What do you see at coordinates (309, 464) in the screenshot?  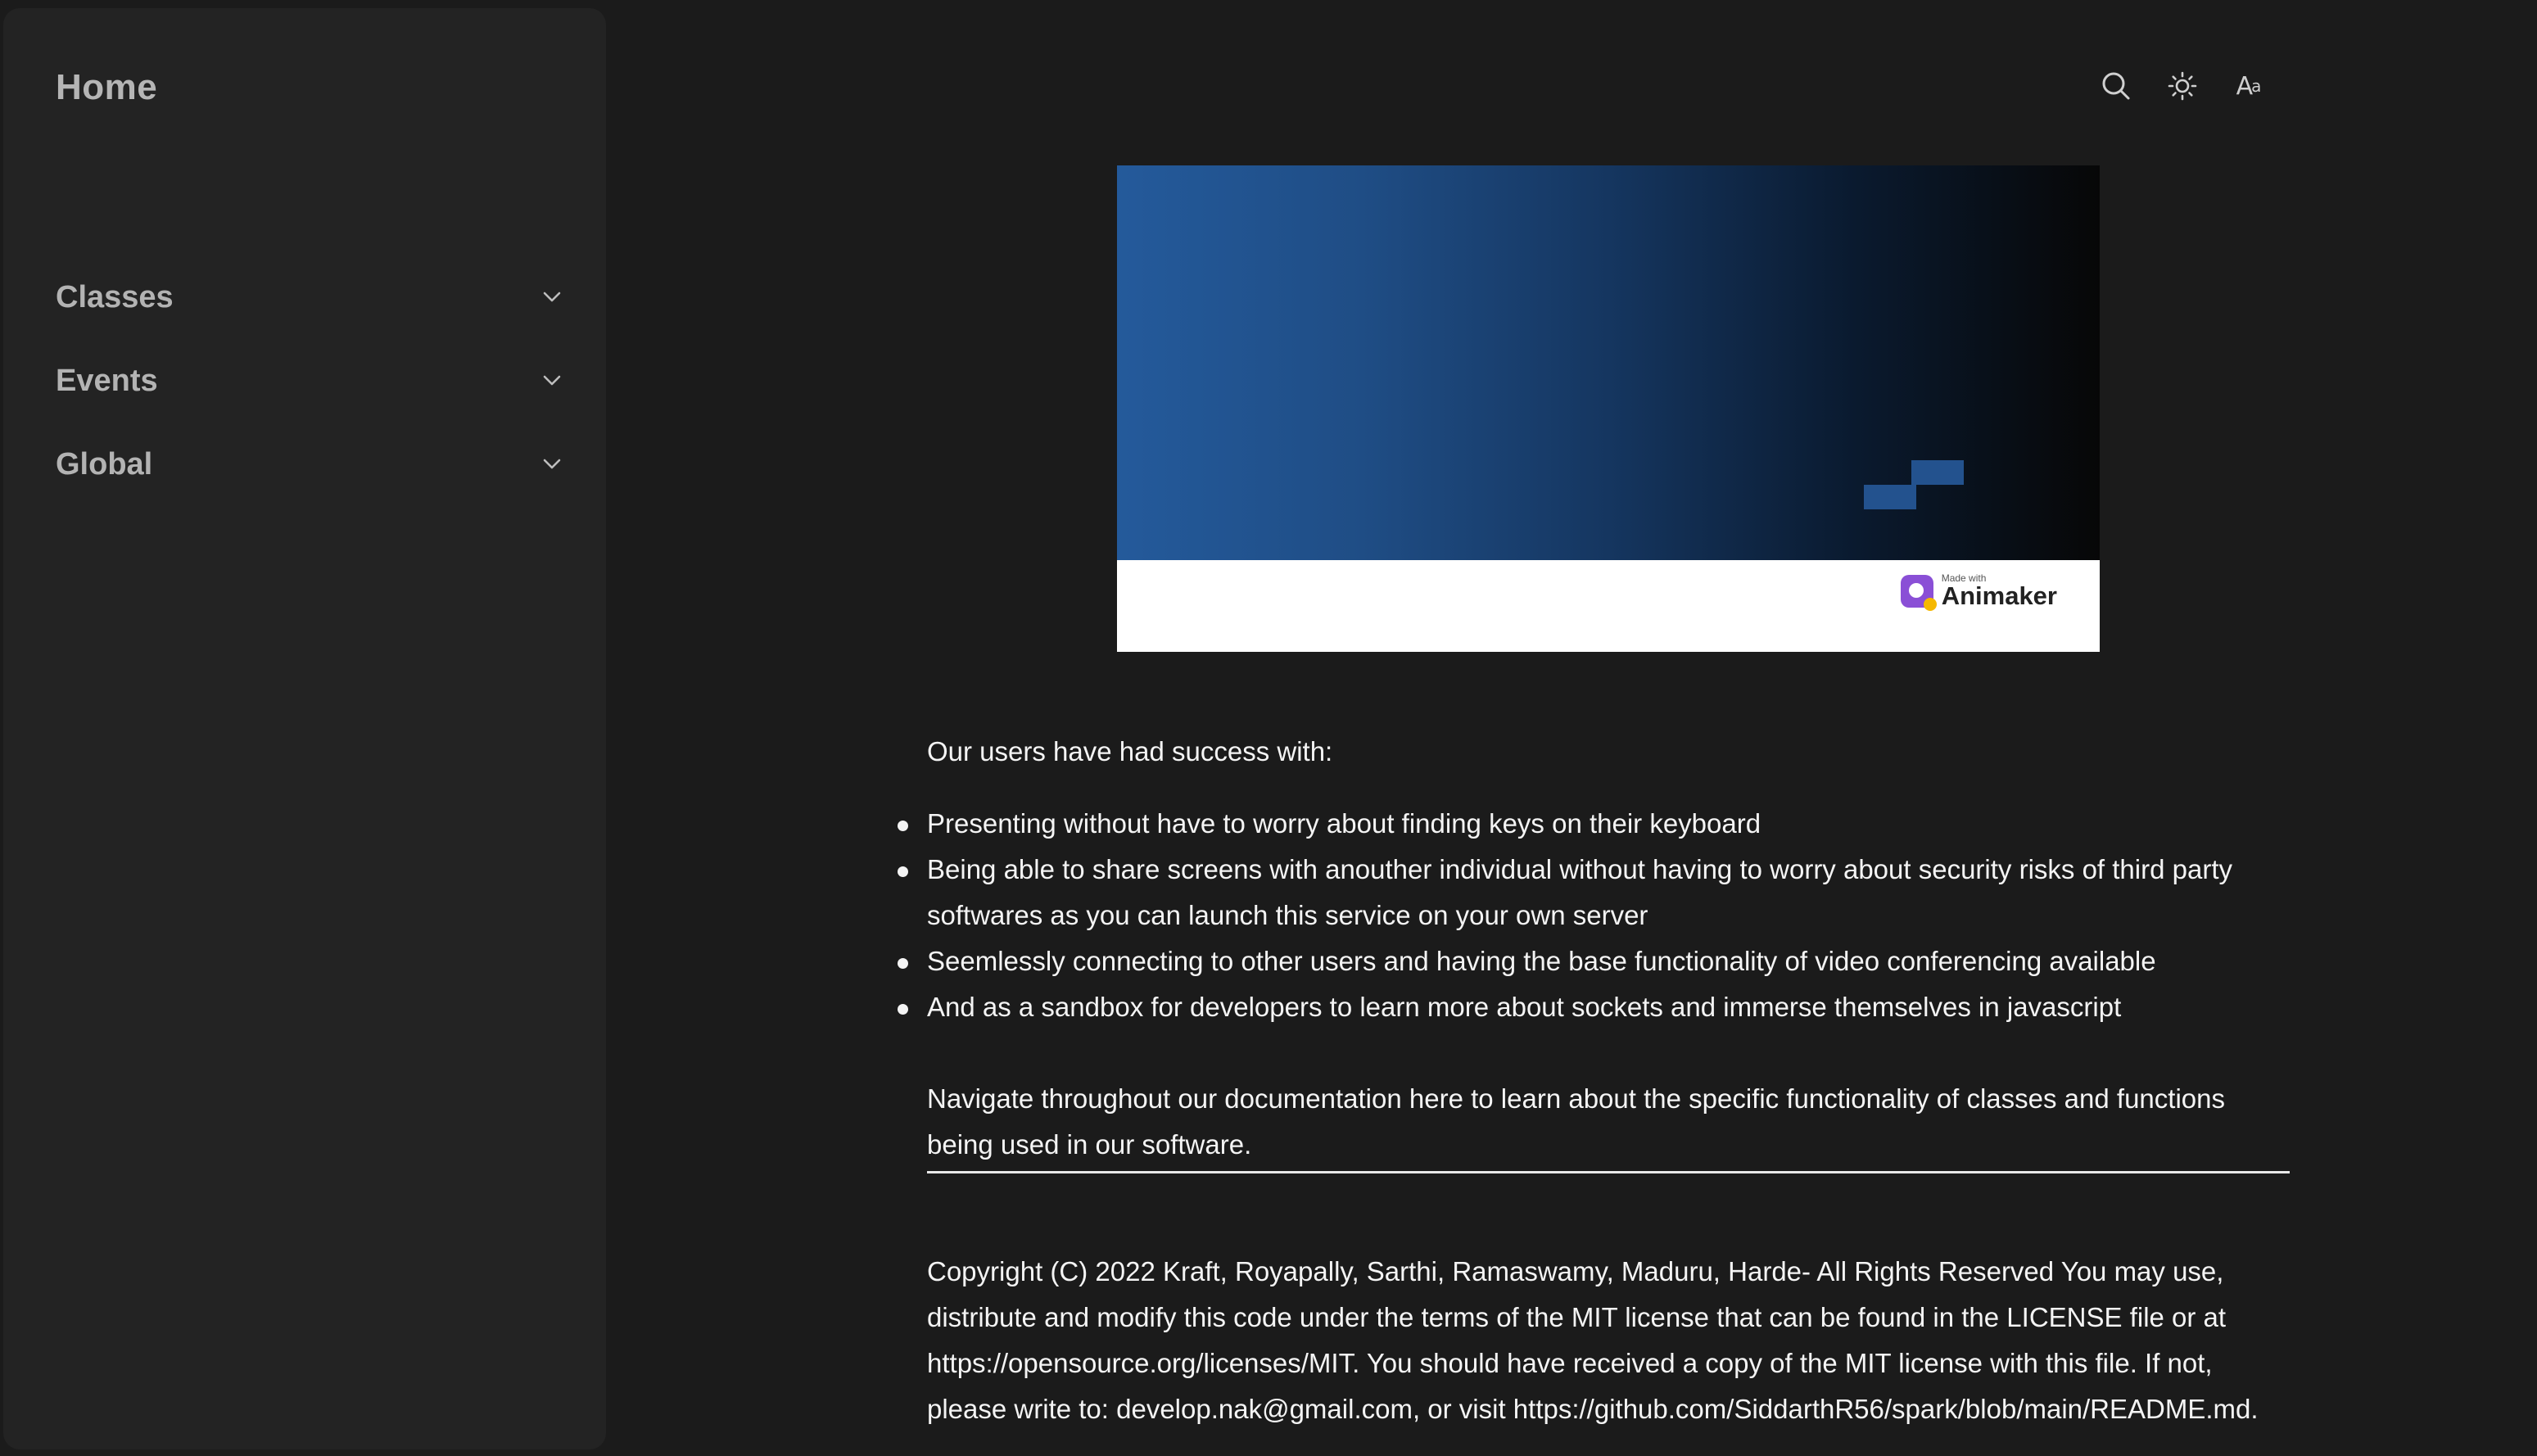 I see `sidebar-item-global: Global` at bounding box center [309, 464].